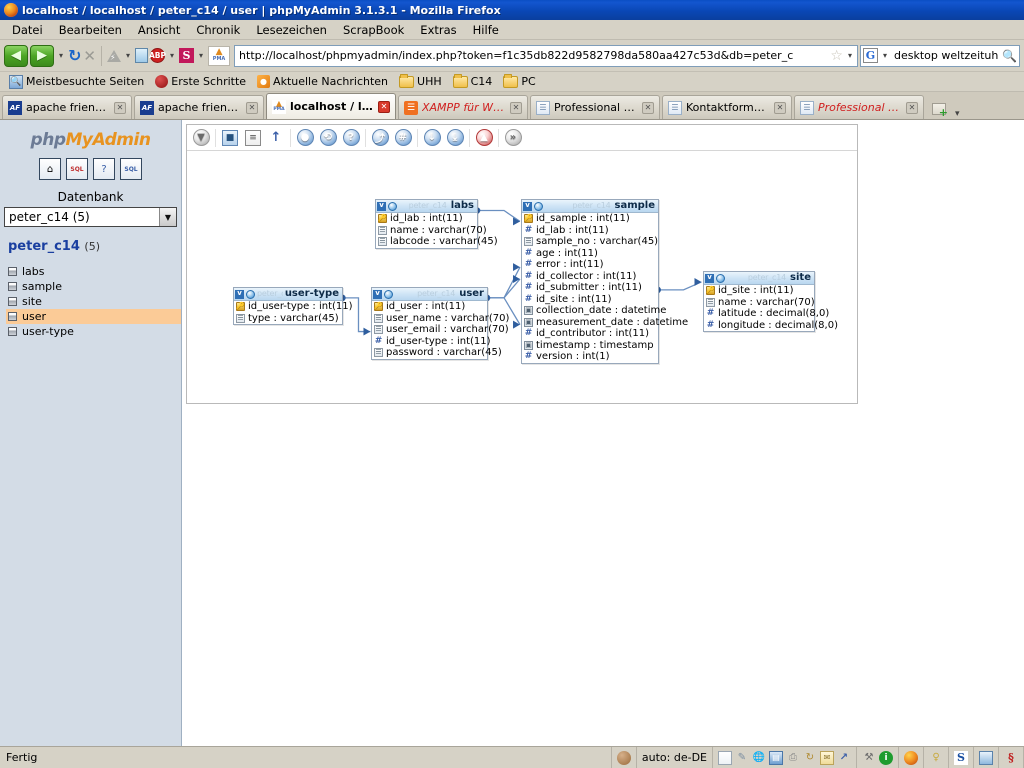  What do you see at coordinates (93, 301) in the screenshot?
I see `sidebar-table-site: site` at bounding box center [93, 301].